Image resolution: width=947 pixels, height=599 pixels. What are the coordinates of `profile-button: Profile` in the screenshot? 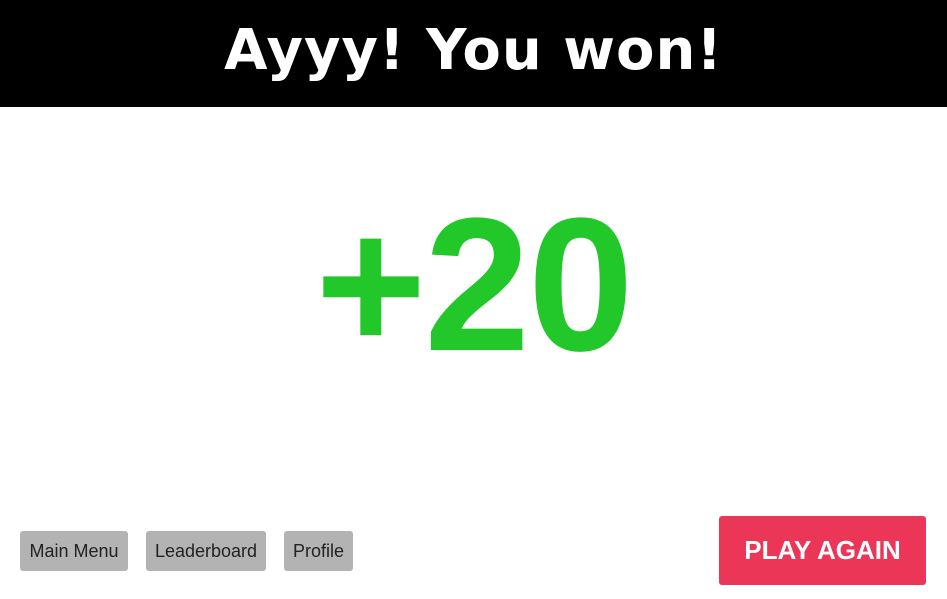 It's located at (318, 551).